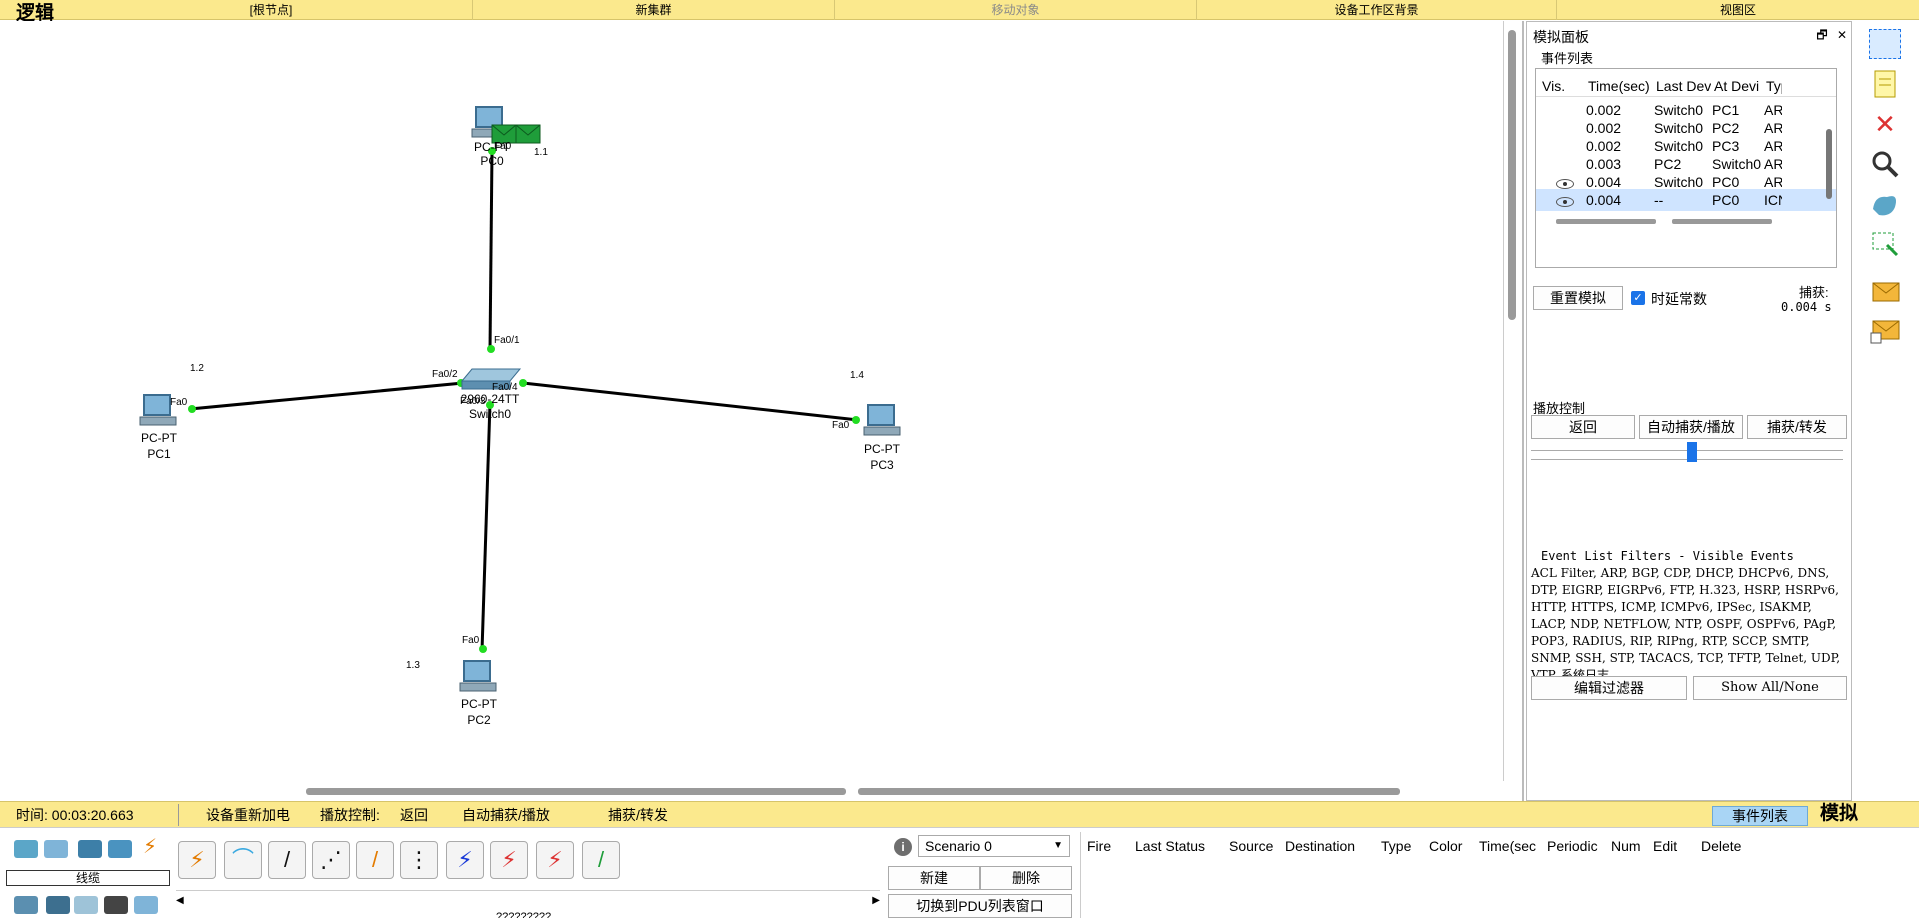  I want to click on link-pc3-switch0, so click(690, 401).